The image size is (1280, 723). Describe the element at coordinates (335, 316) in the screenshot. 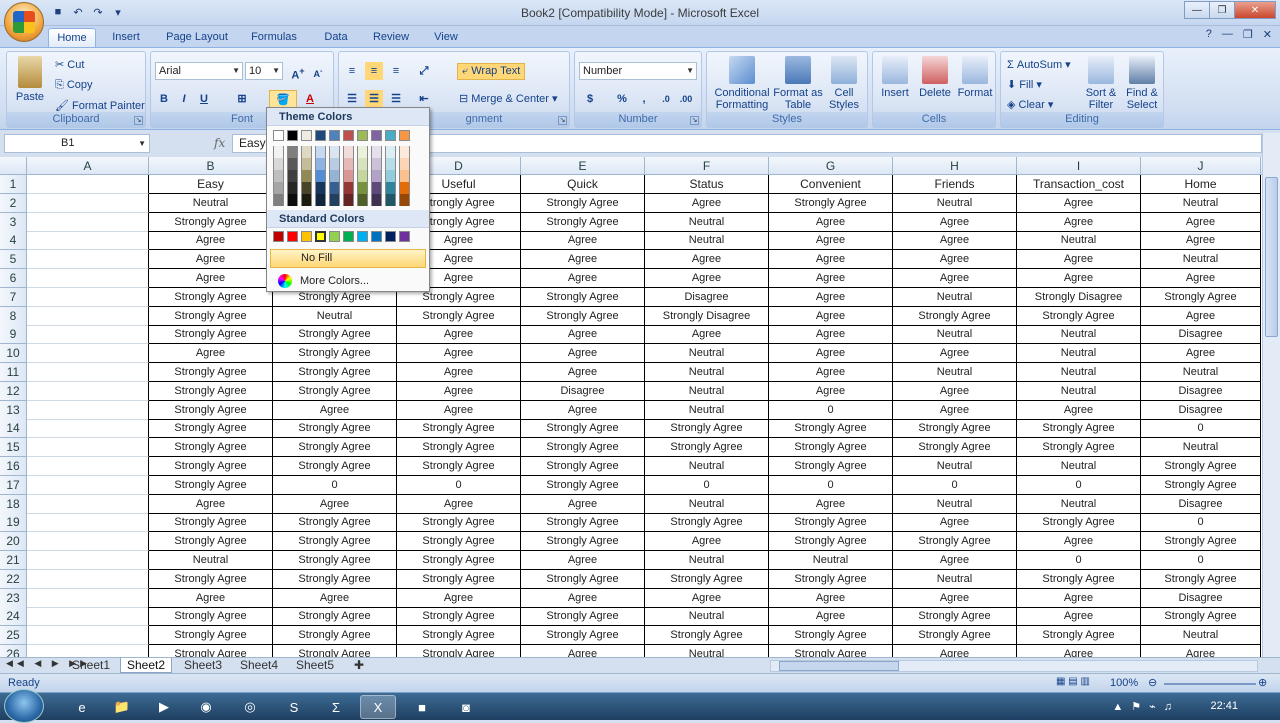

I see `cell-c8: Neutral` at that location.